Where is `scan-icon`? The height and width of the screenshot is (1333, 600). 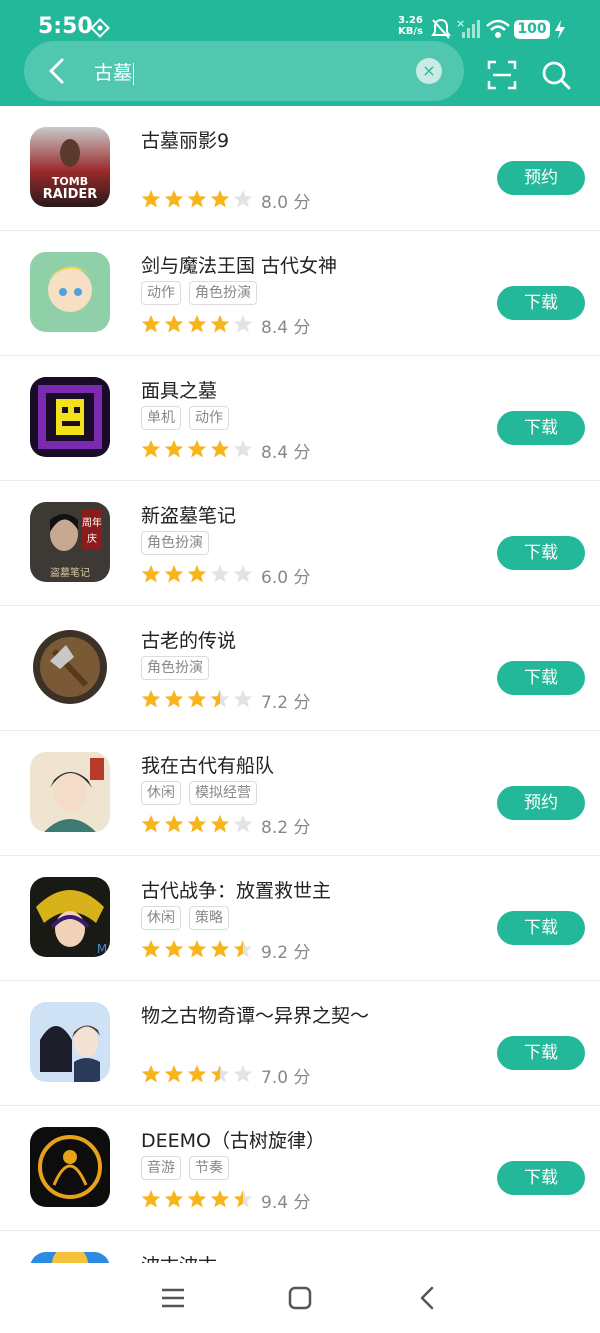 scan-icon is located at coordinates (502, 75).